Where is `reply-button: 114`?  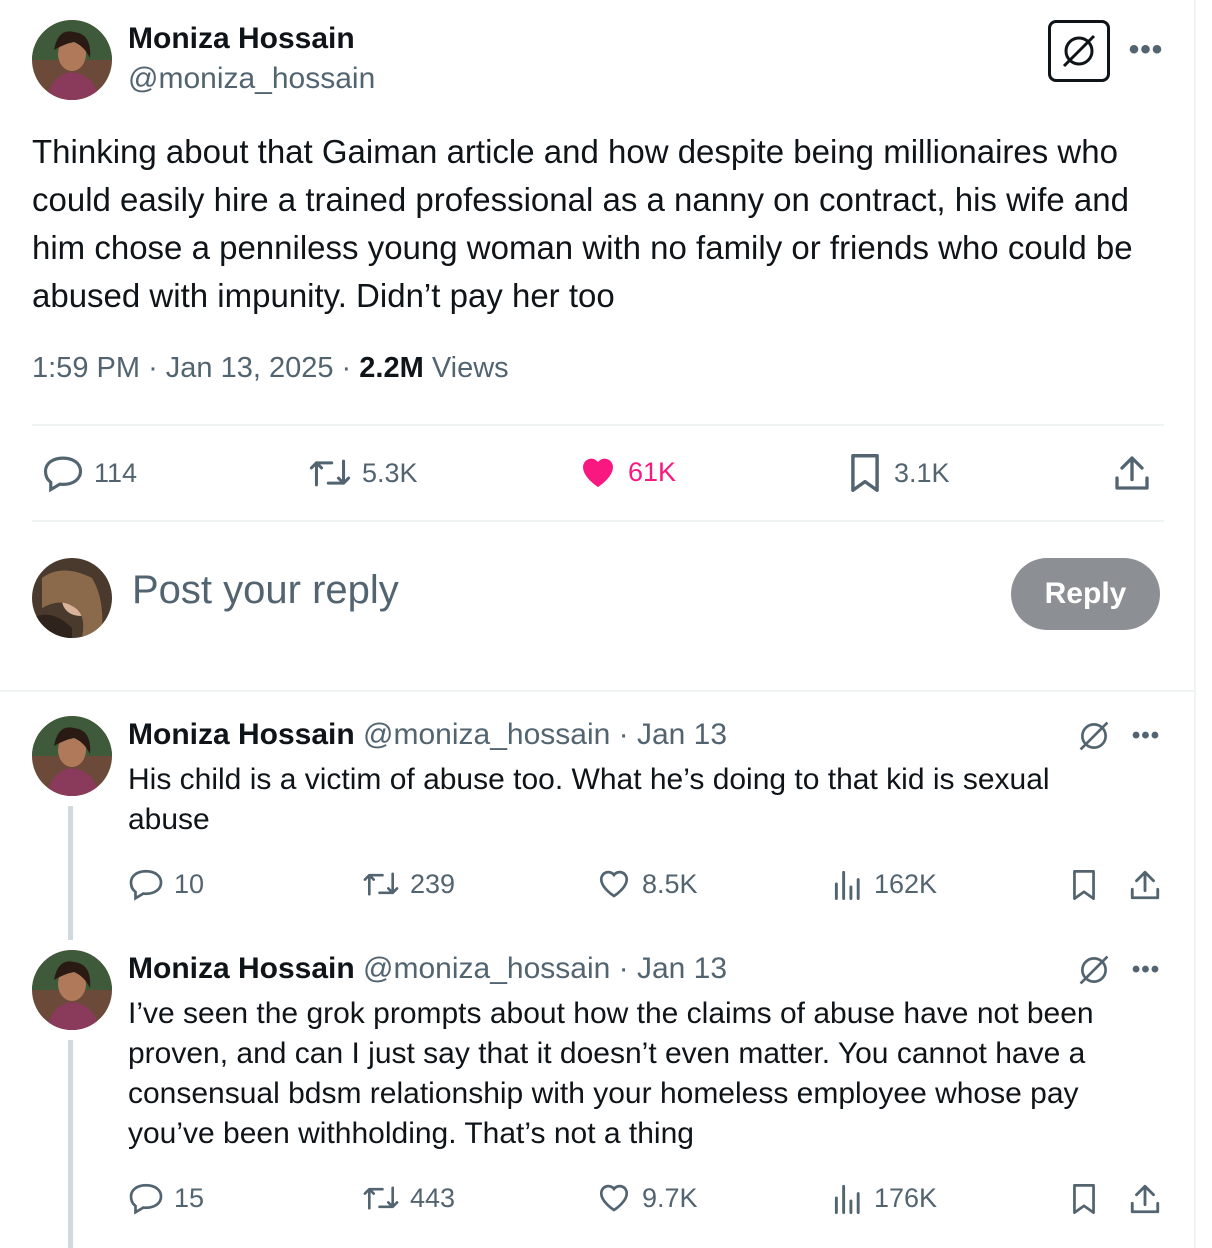
reply-button: 114 is located at coordinates (89, 473).